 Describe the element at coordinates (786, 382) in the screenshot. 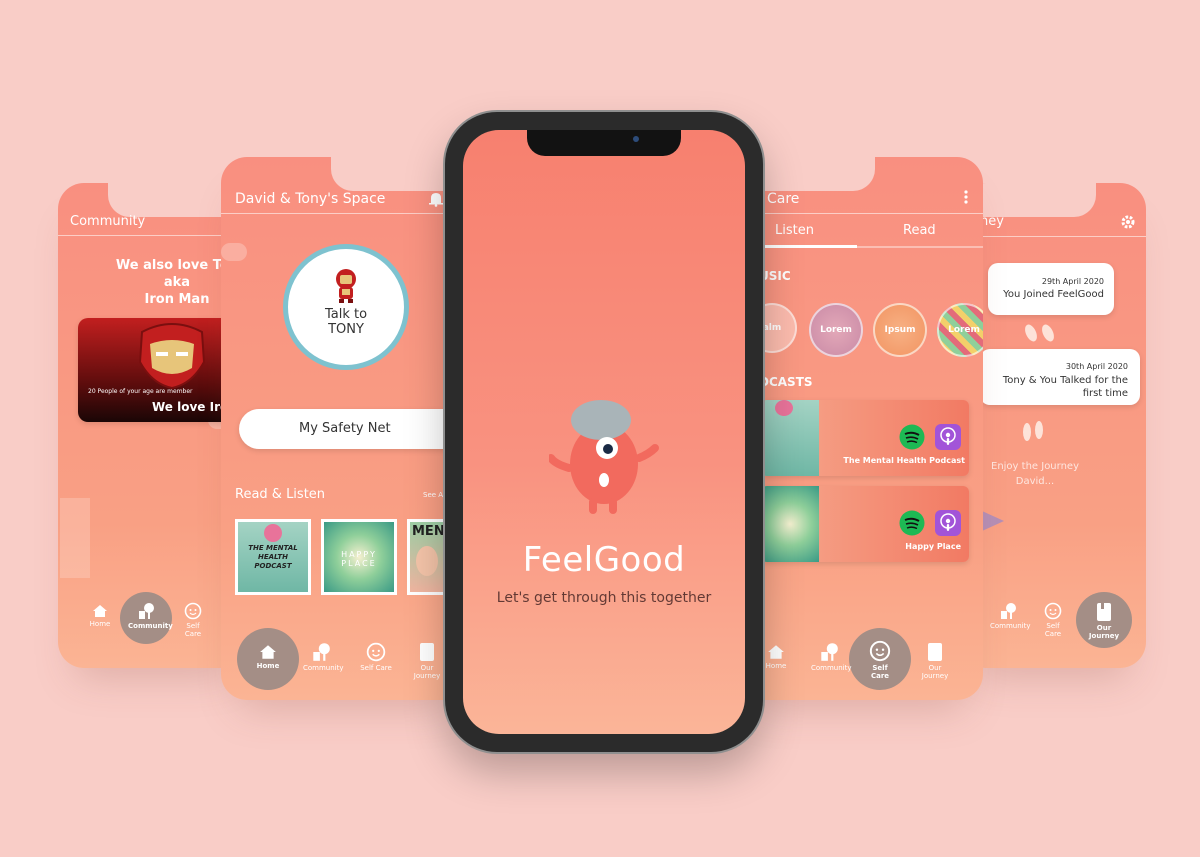

I see `podcasts-label: DCASTS` at that location.